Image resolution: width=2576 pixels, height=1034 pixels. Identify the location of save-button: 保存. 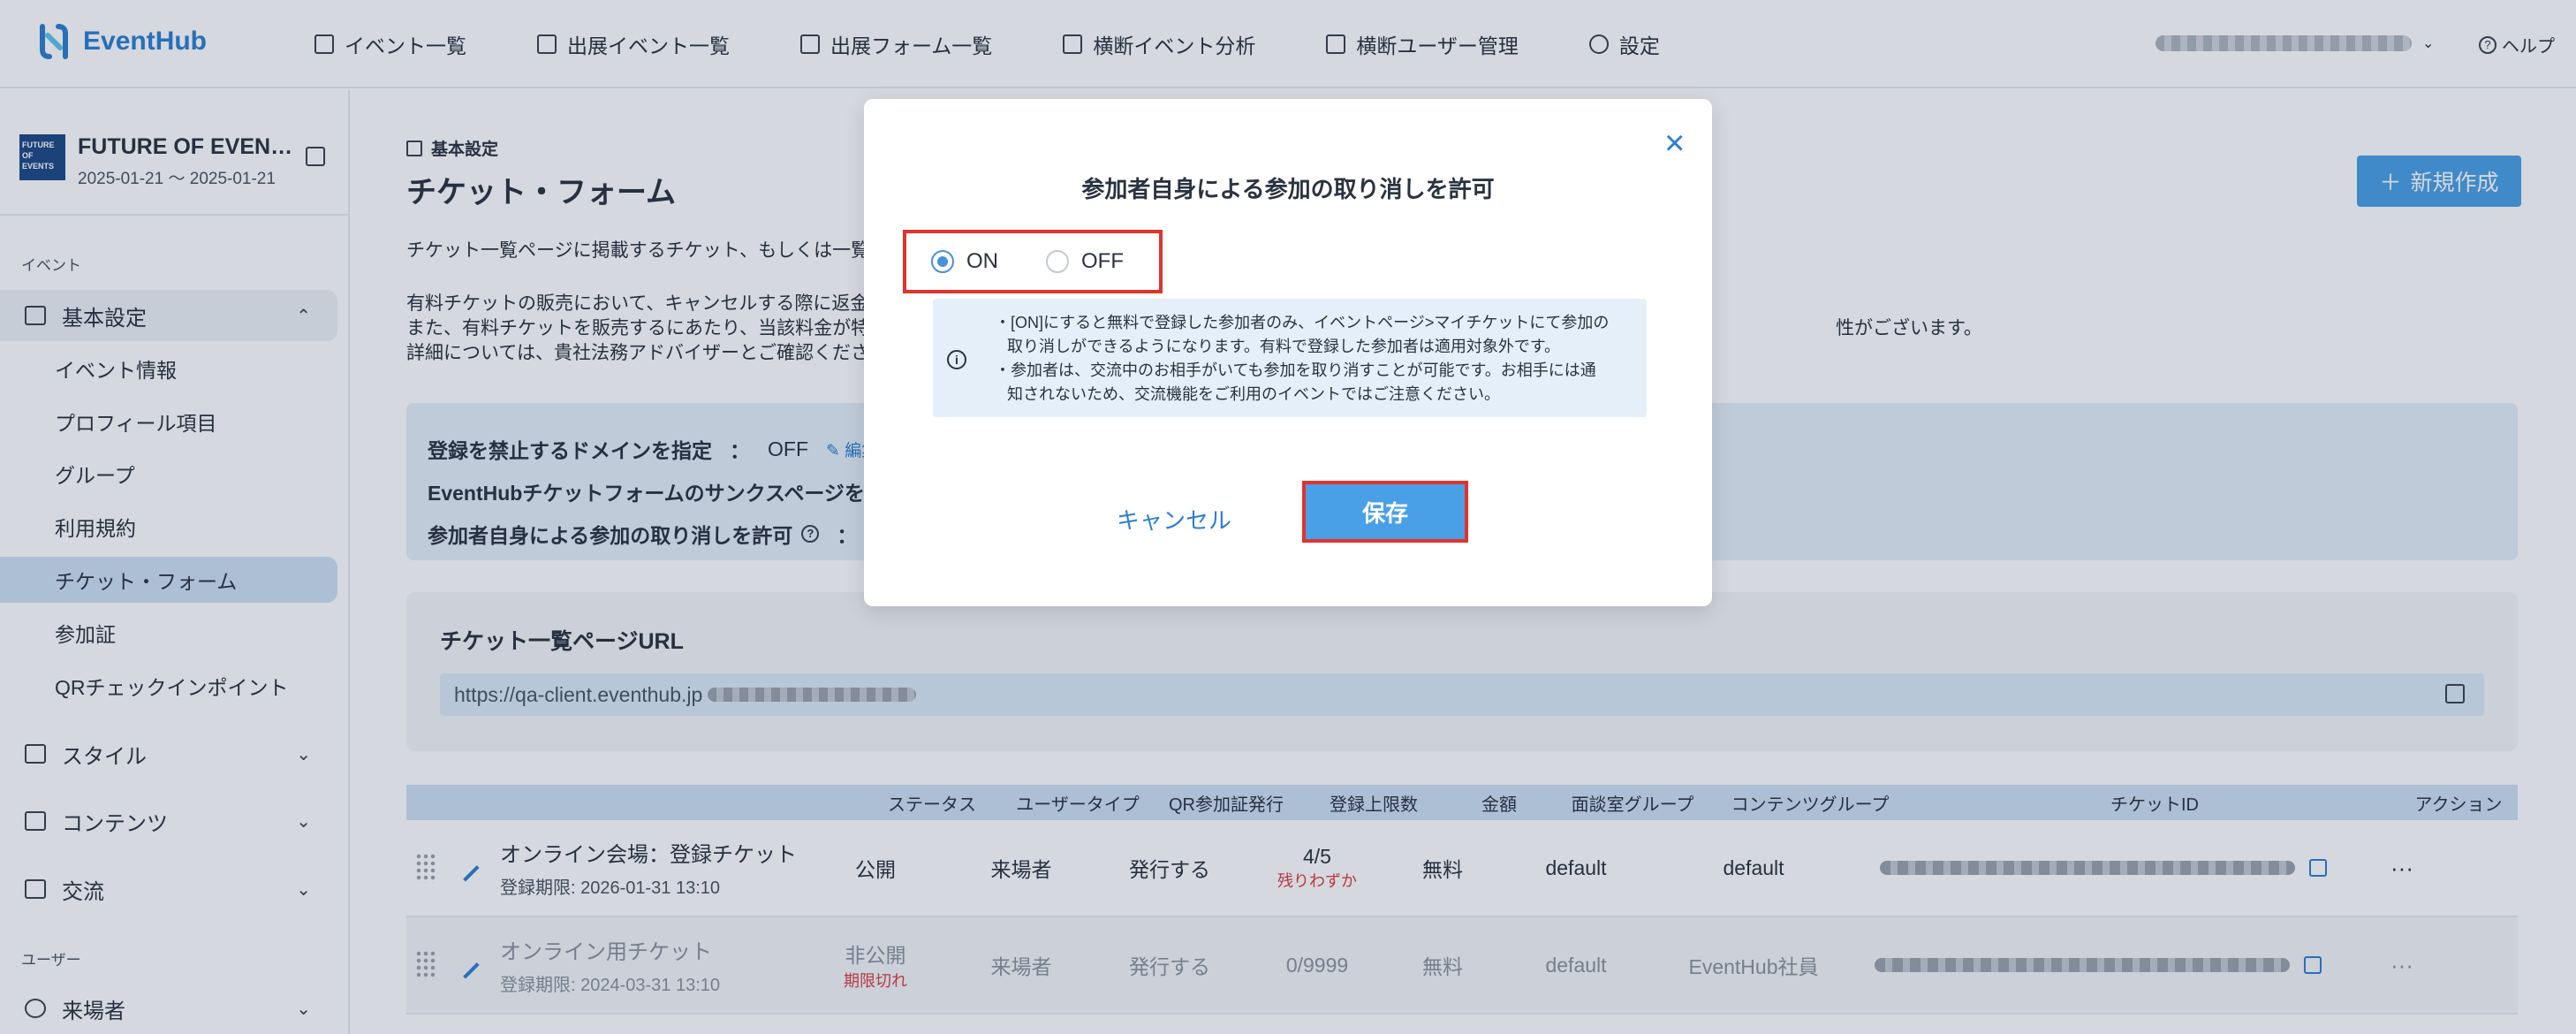
(1385, 511).